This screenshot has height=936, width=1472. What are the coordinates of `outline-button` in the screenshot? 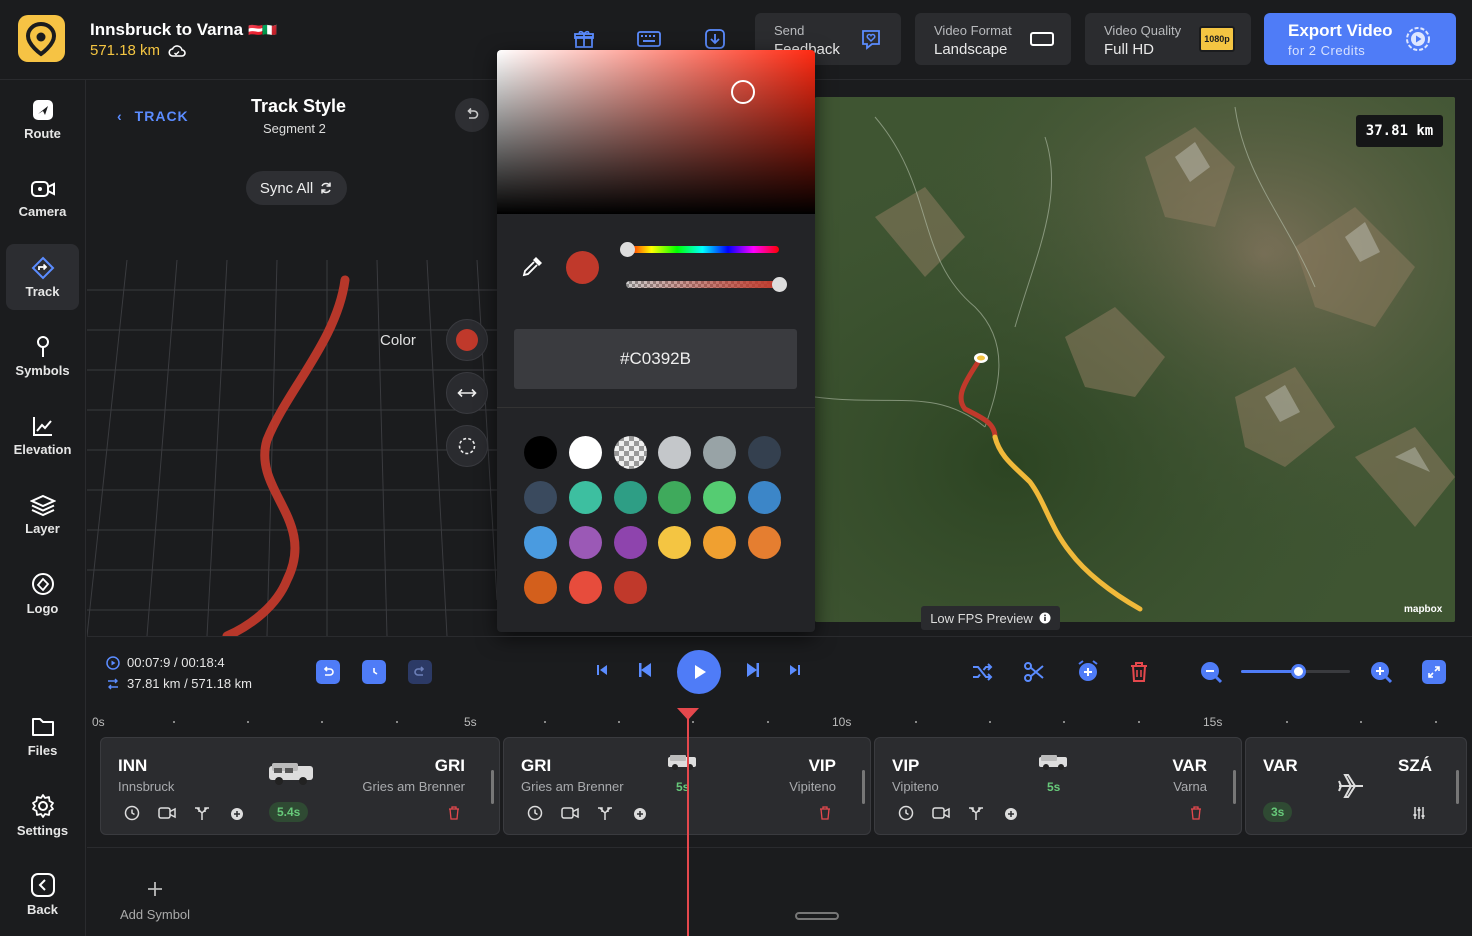 It's located at (467, 446).